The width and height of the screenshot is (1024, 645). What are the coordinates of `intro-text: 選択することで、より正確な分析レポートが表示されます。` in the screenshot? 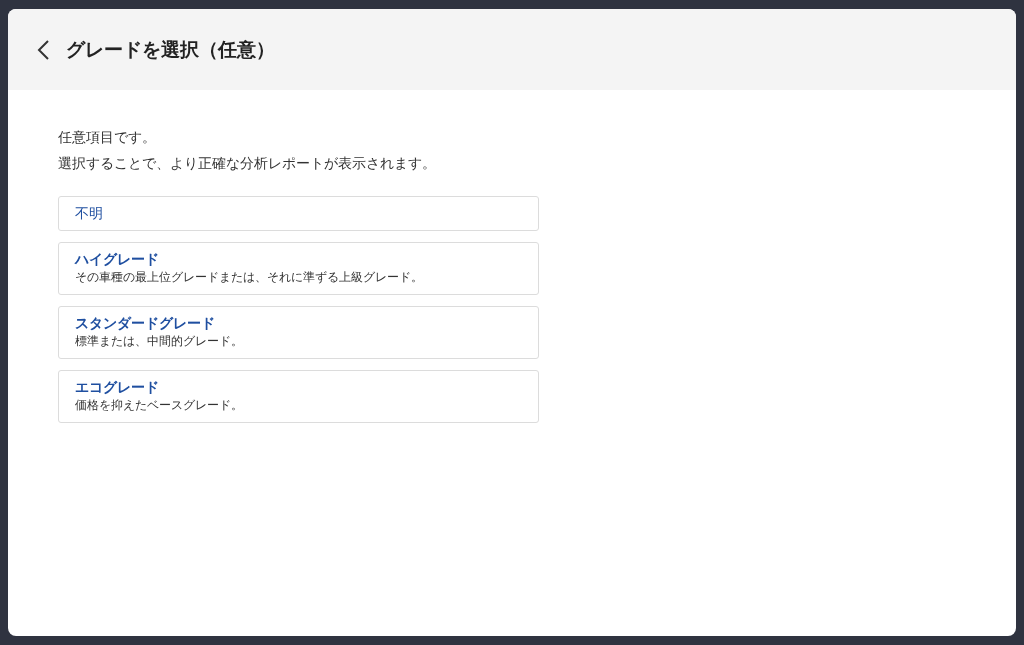 It's located at (247, 163).